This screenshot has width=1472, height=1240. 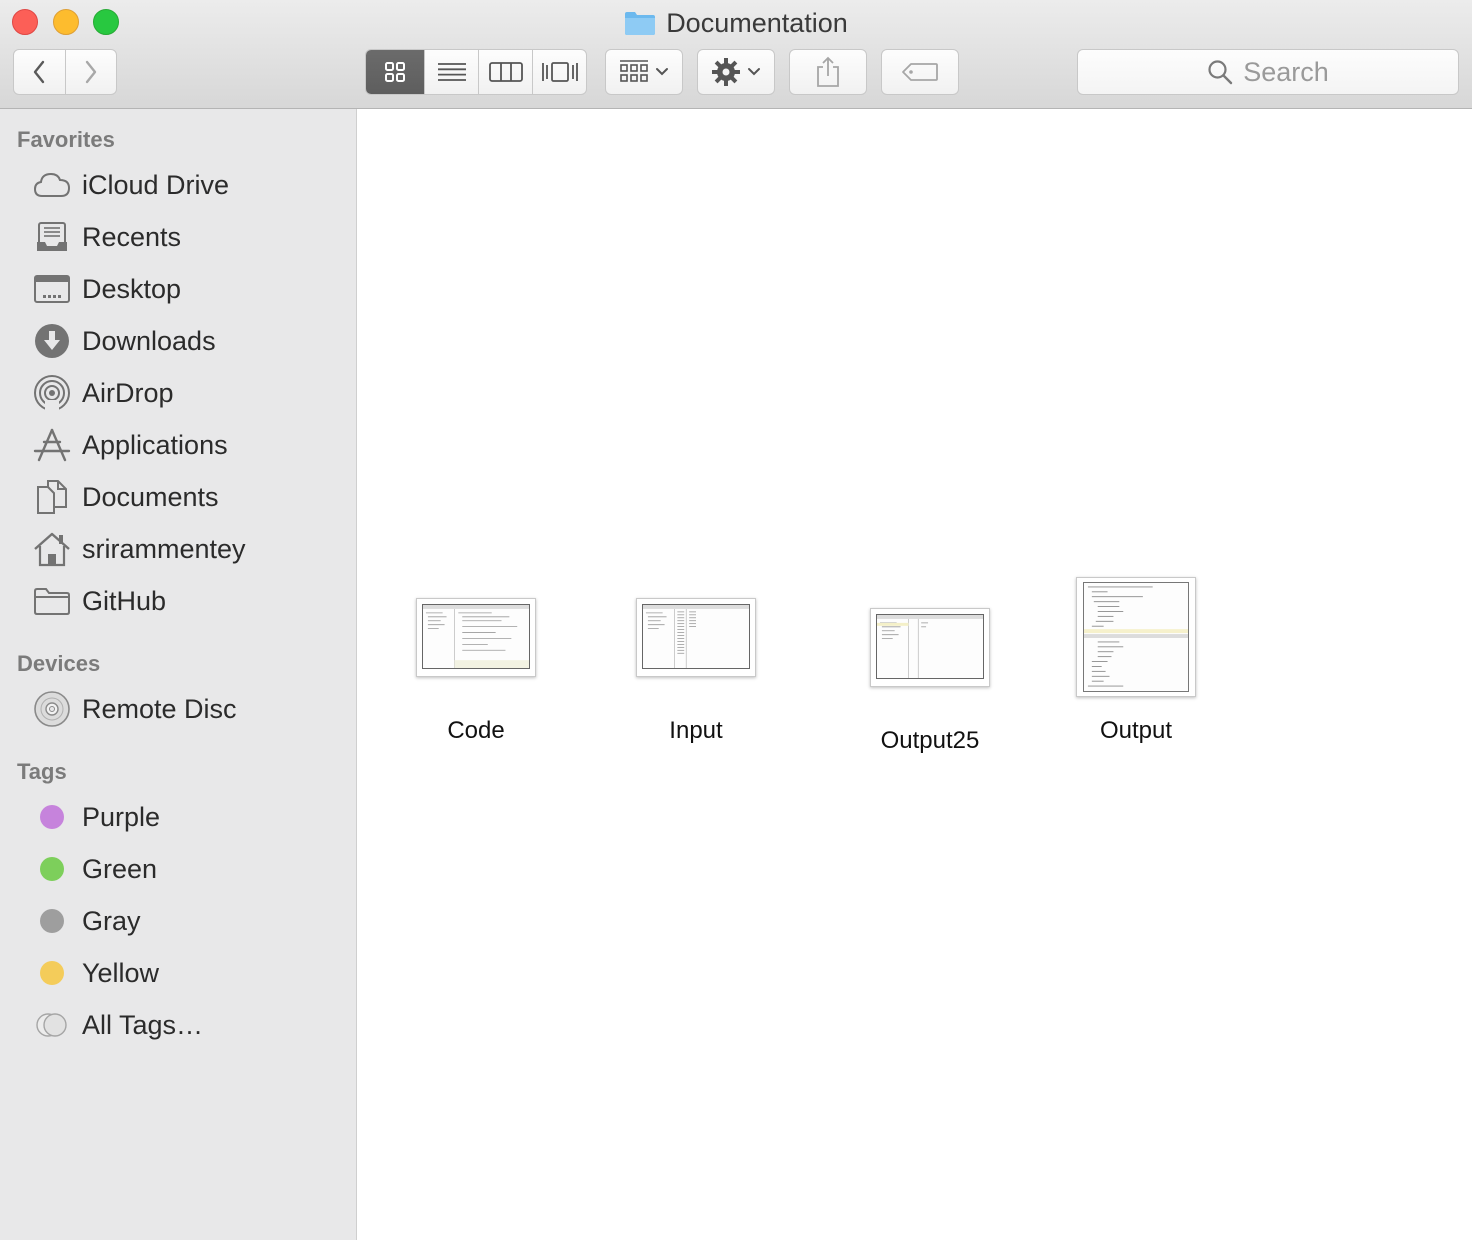 What do you see at coordinates (164, 548) in the screenshot?
I see `sidebar-item-label: srirammentey` at bounding box center [164, 548].